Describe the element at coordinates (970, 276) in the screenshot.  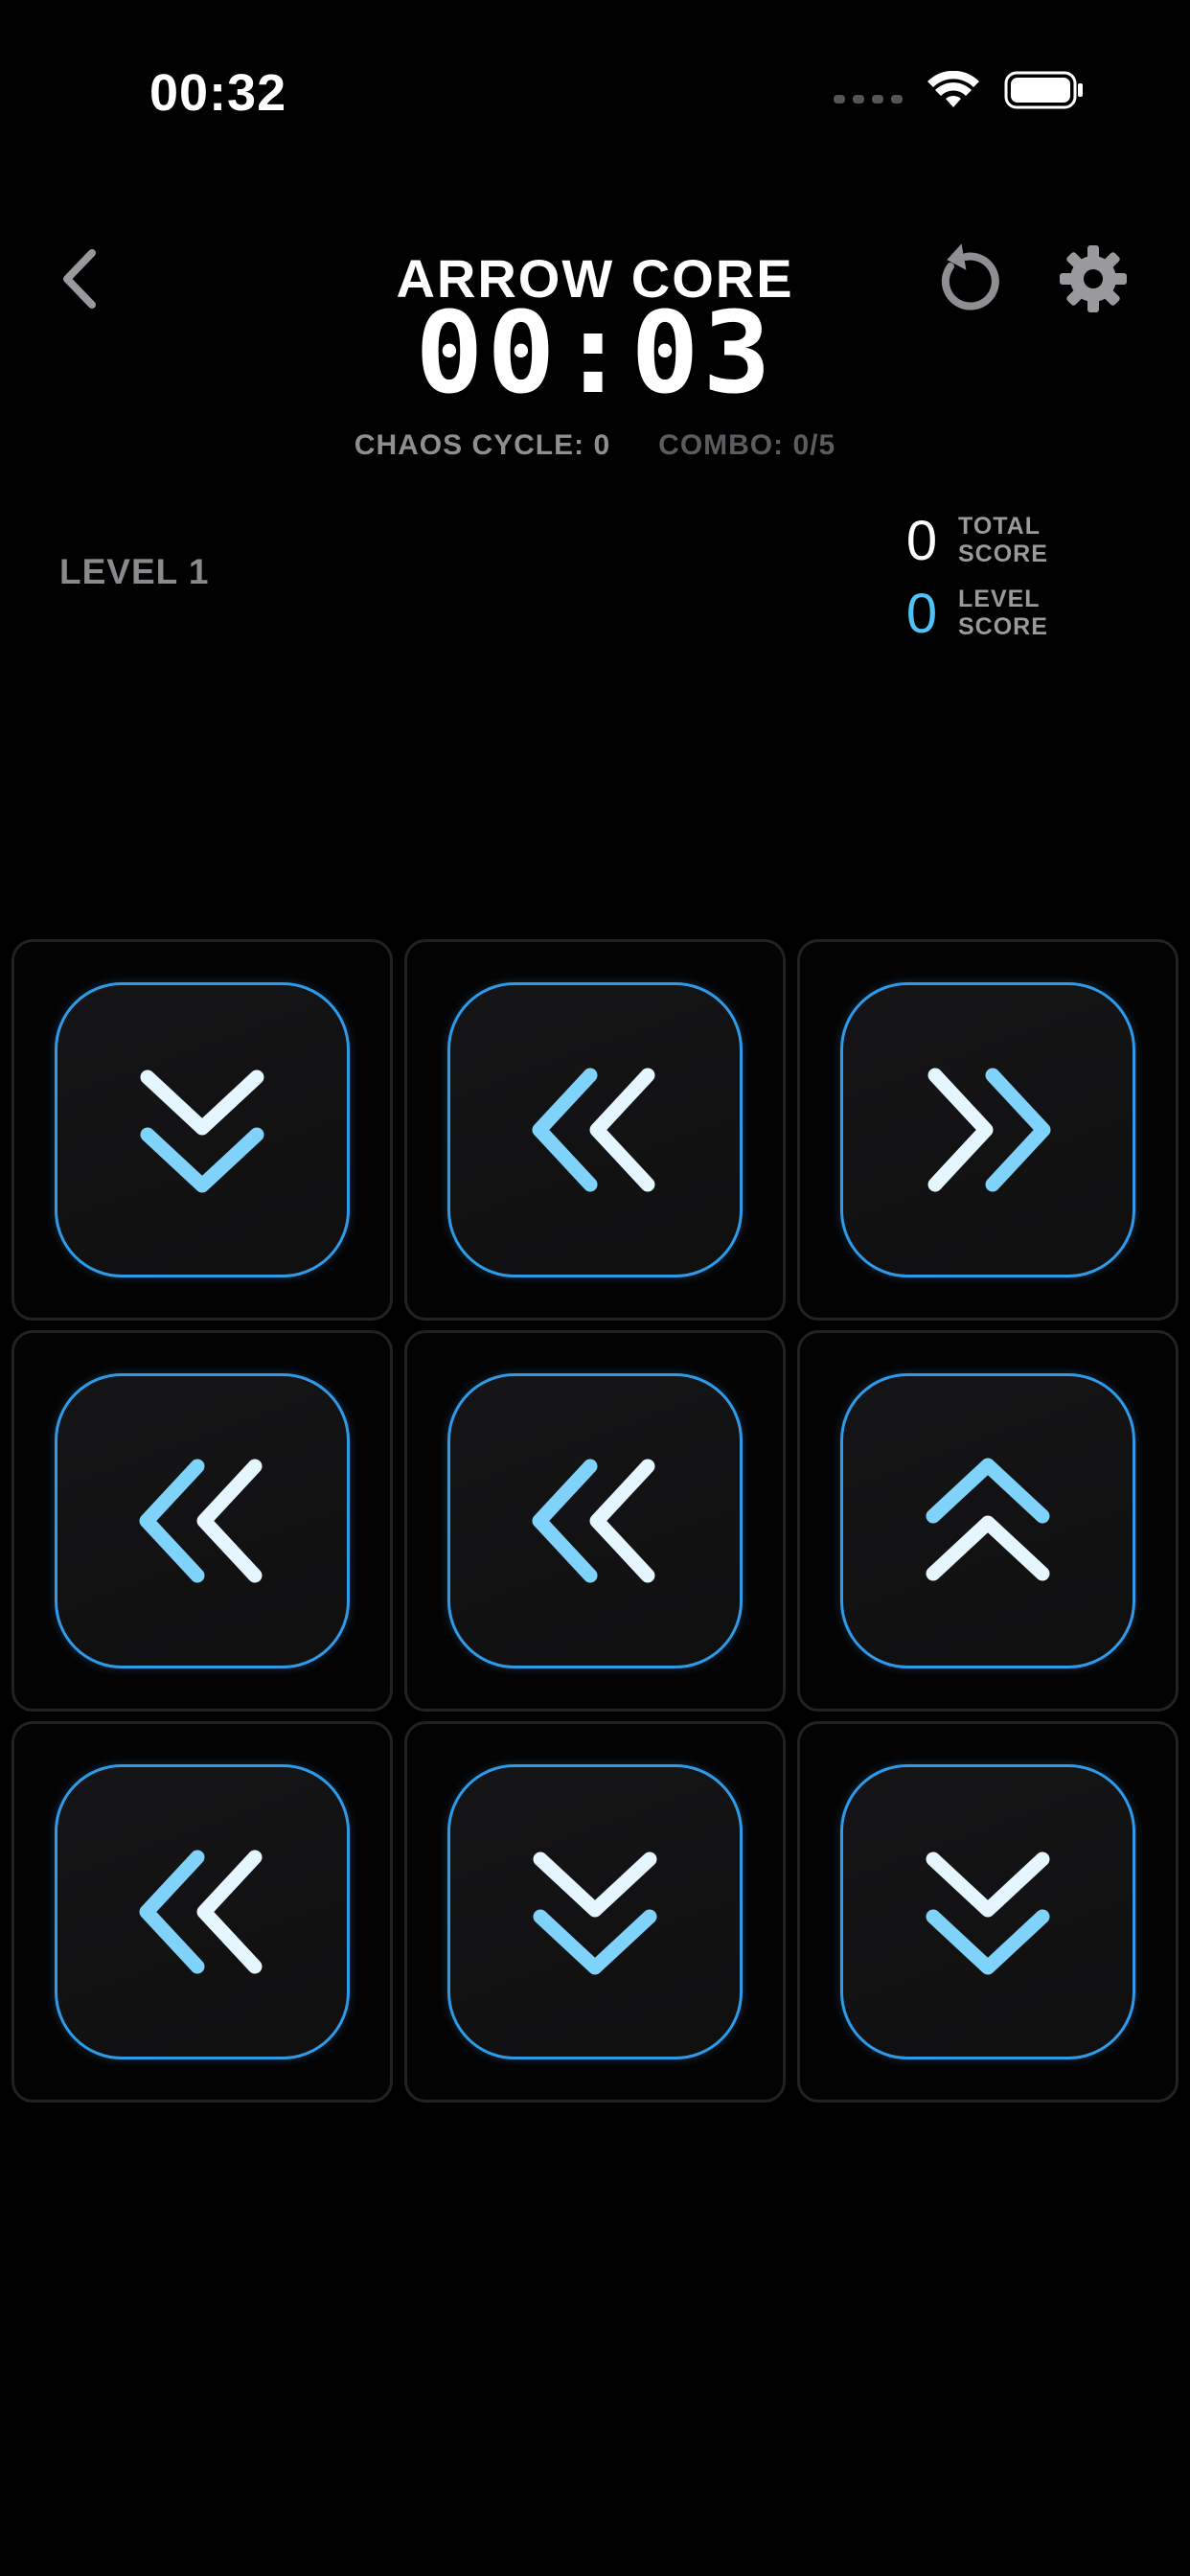
I see `restart-icon` at that location.